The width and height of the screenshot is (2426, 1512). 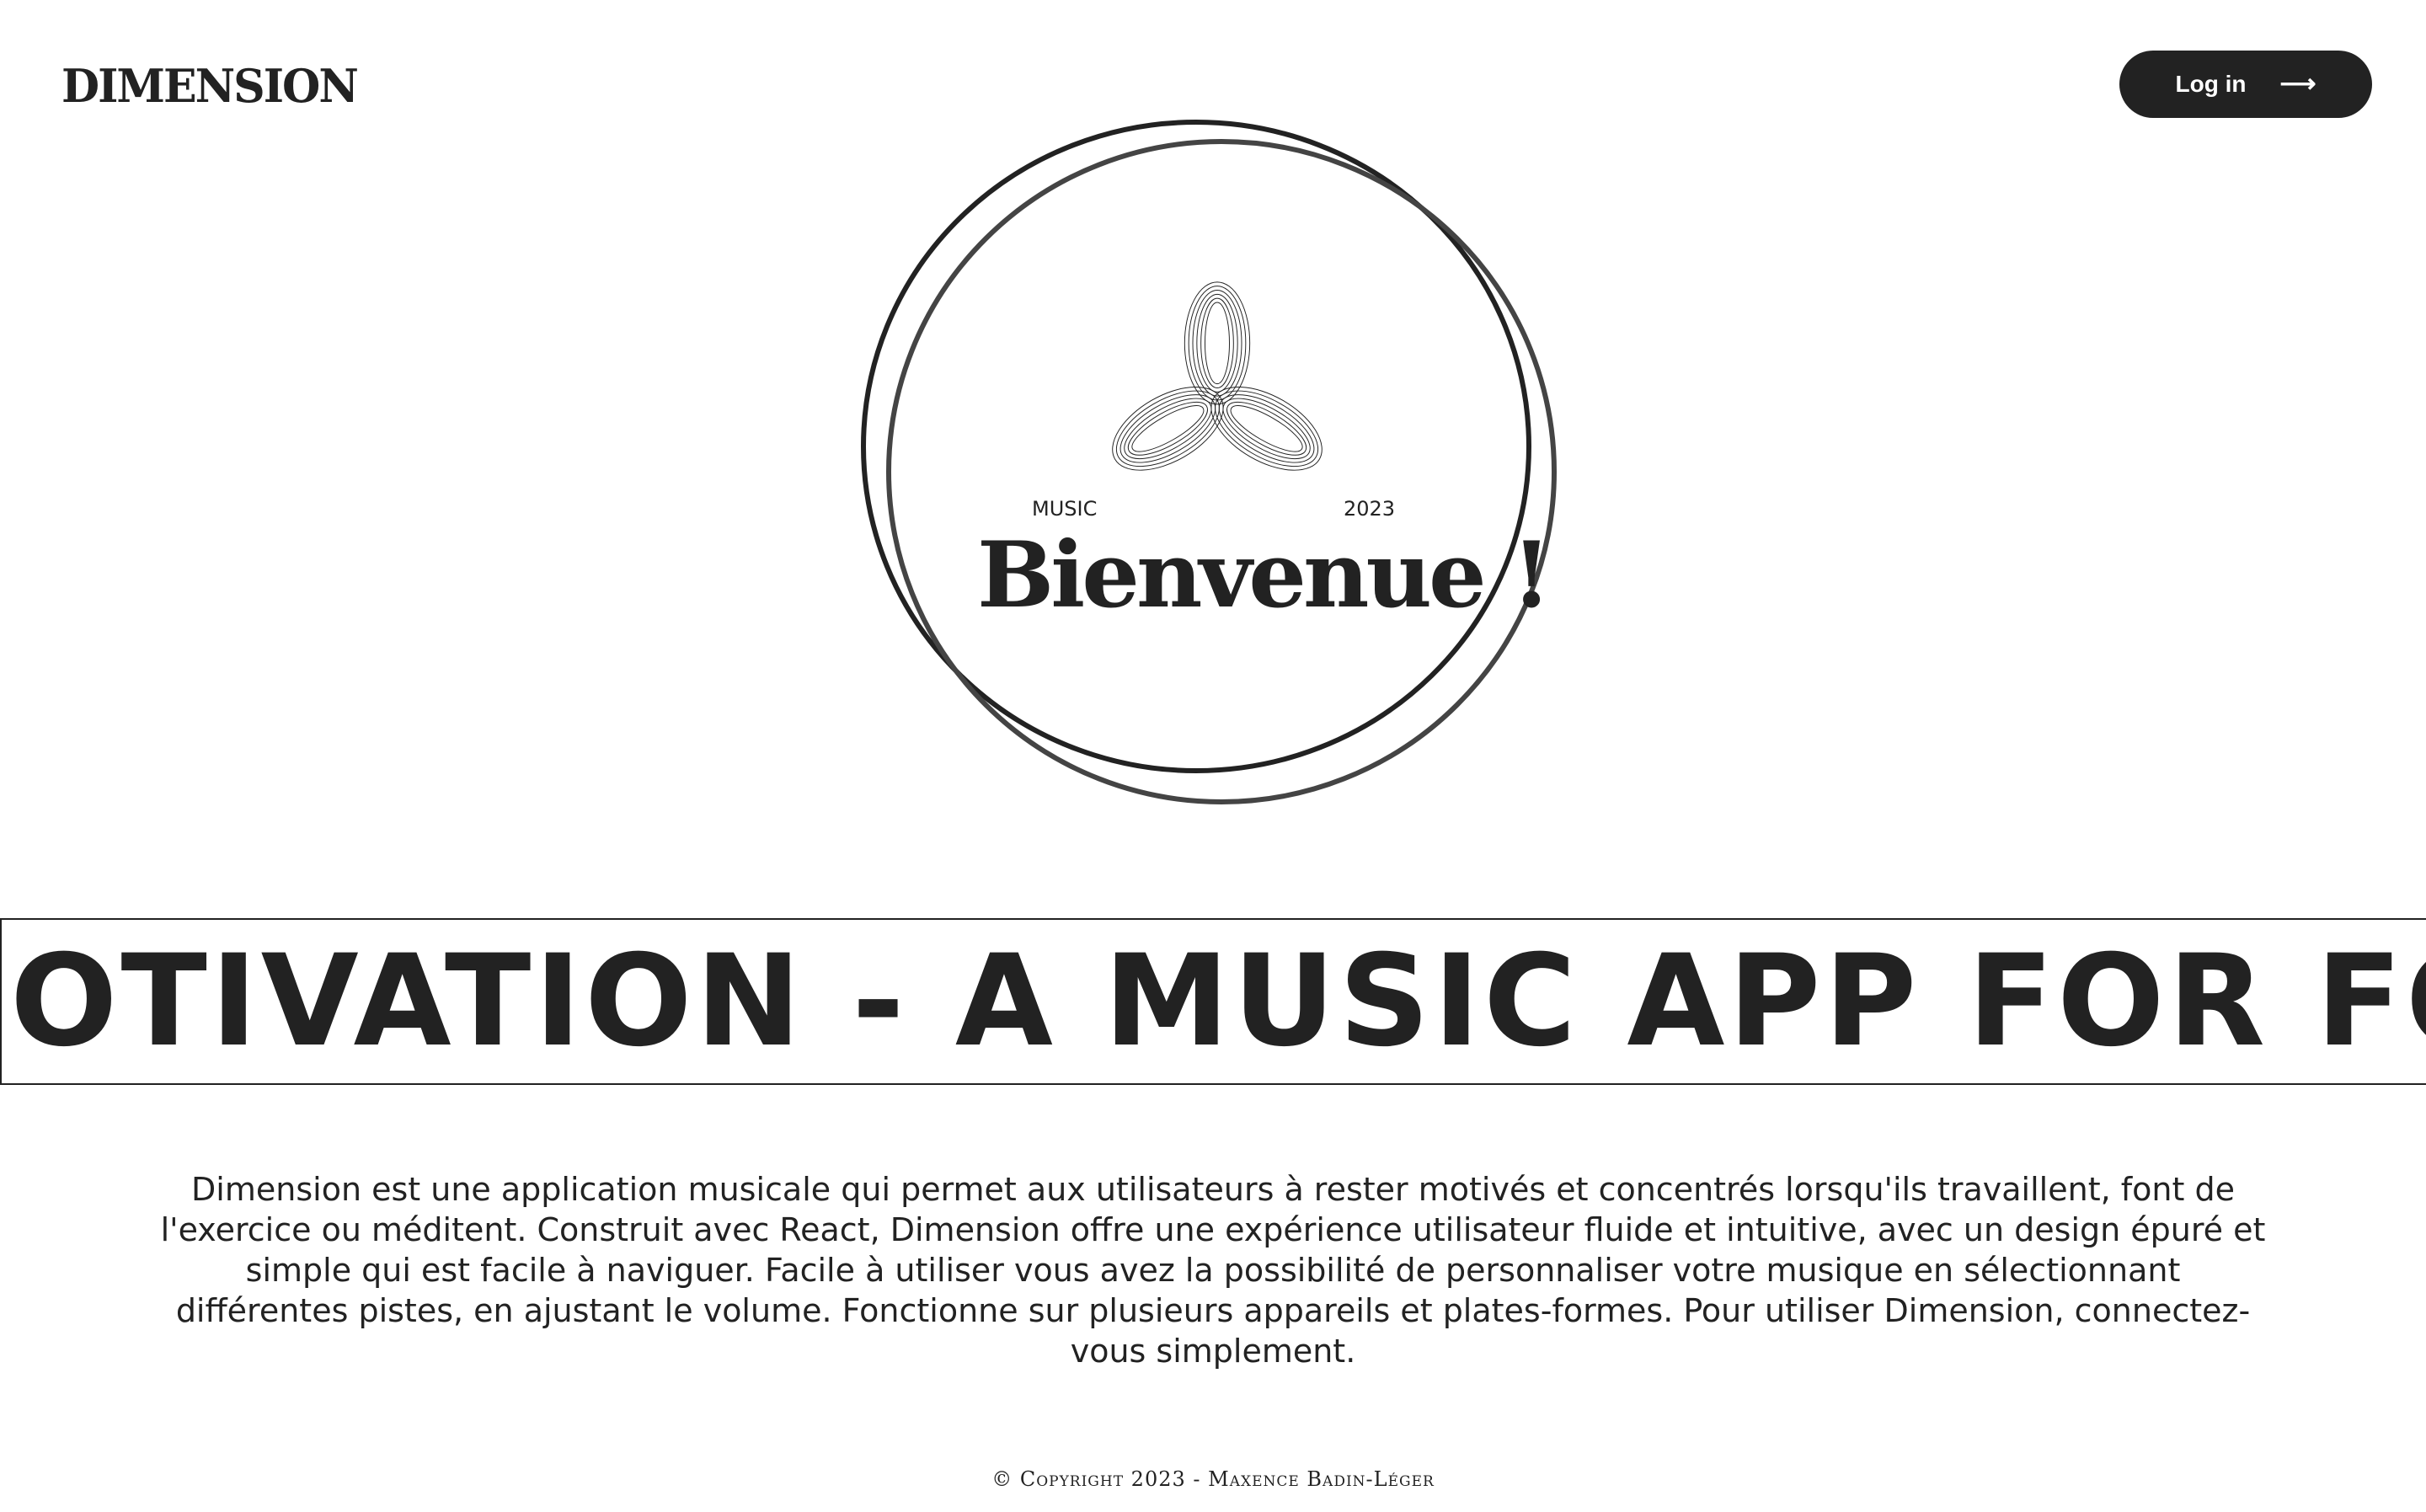 I want to click on hero-emblem: MUSIC 2023 Bienvenue !, so click(x=1217, y=467).